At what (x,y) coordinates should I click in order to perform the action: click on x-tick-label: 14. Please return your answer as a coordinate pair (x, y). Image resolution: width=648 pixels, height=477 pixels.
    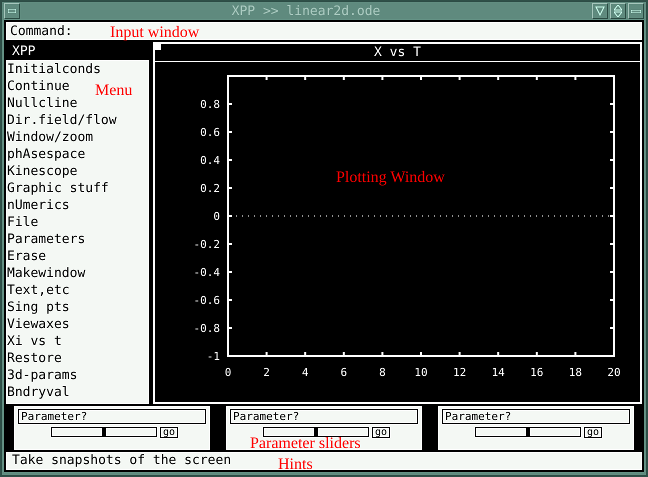
    Looking at the image, I should click on (498, 372).